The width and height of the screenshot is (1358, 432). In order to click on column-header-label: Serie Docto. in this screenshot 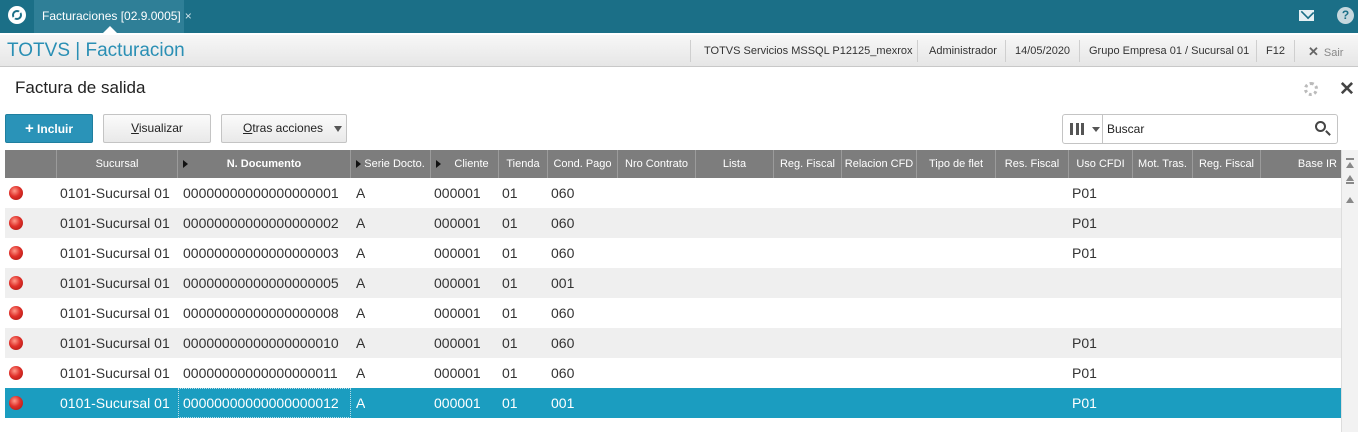, I will do `click(394, 164)`.